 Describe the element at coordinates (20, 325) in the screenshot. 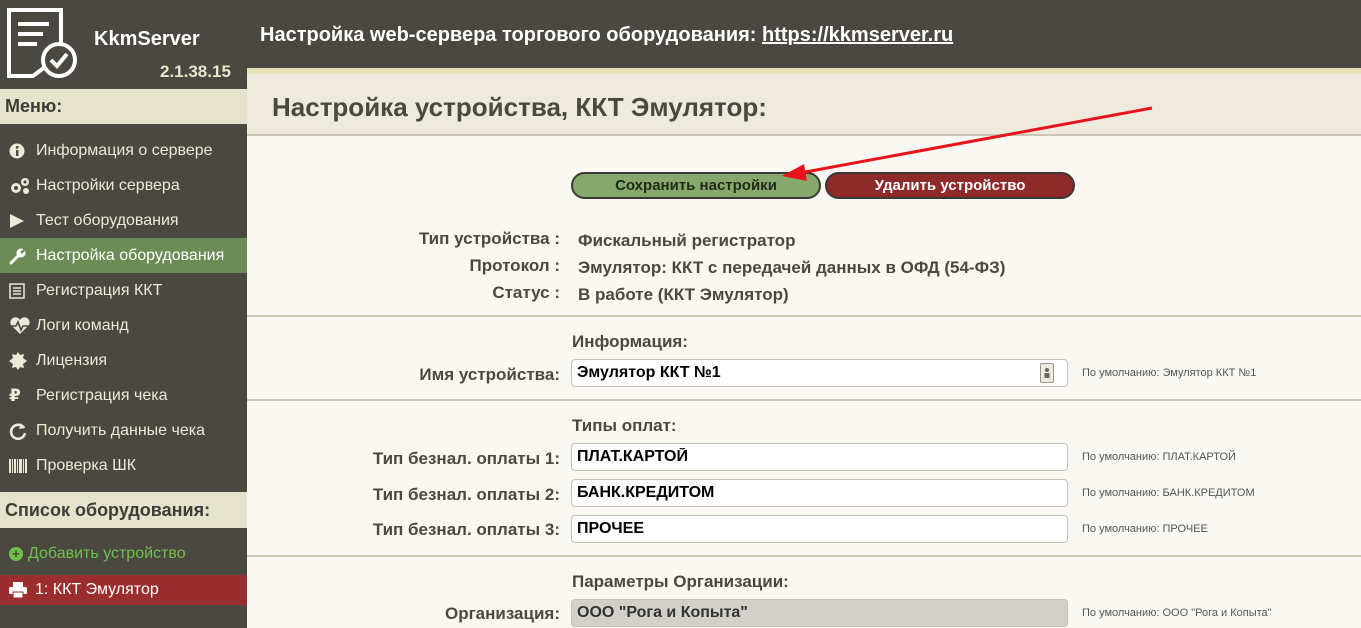

I see `heartbeat-icon` at that location.